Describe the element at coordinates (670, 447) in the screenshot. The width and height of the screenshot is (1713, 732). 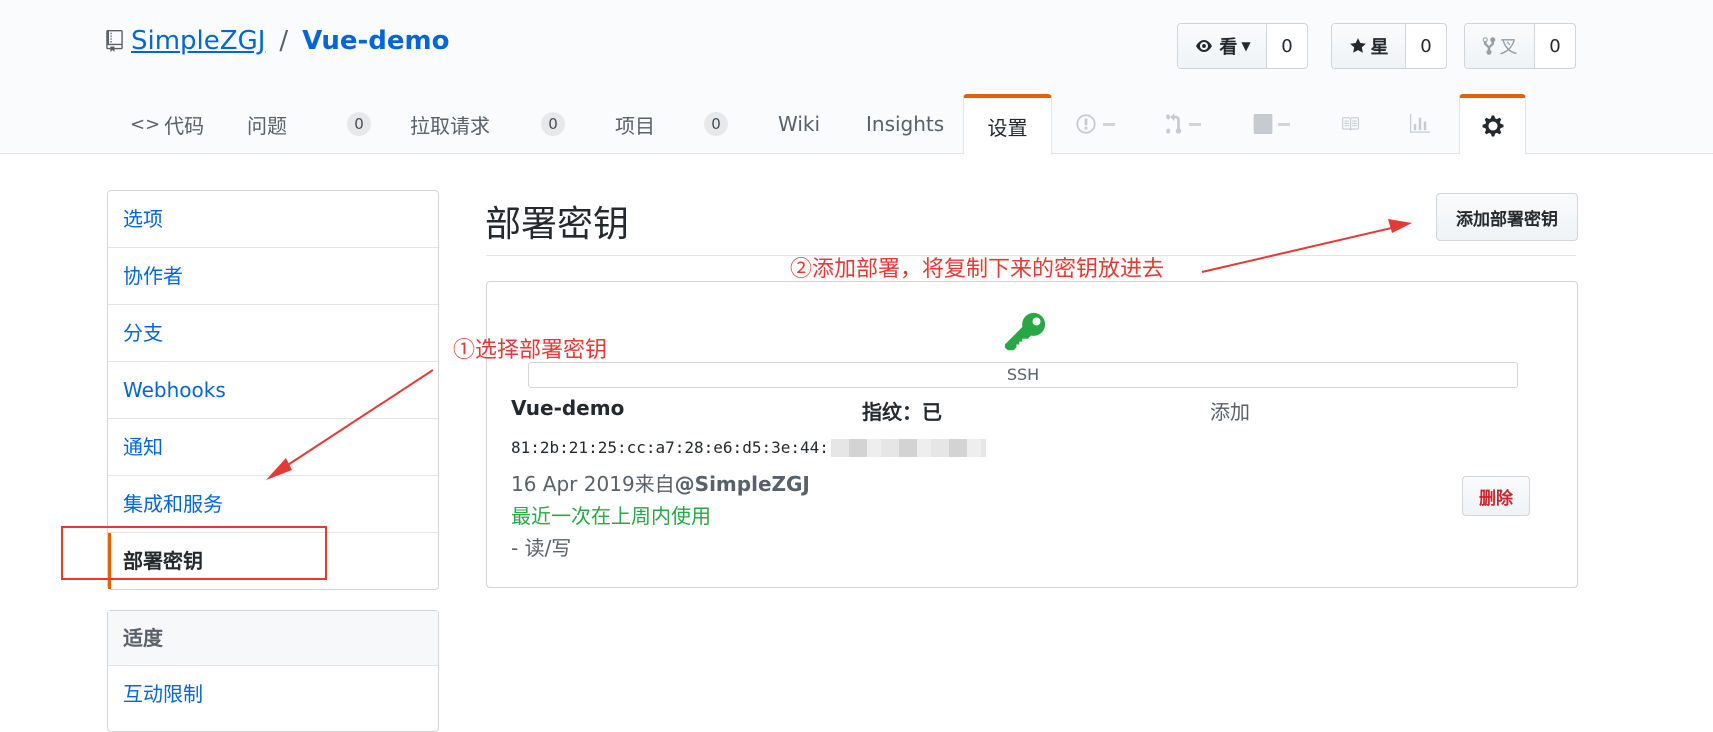
I see `key-fingerprint-value: 81:2b:21:25:cc:a7:28:e6:d5:3e:44:` at that location.